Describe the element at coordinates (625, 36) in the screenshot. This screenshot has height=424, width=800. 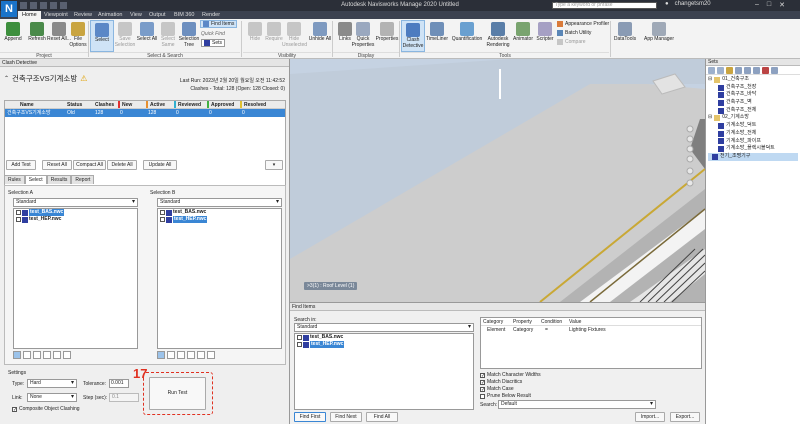
I see `datatools-button: DataTools` at that location.